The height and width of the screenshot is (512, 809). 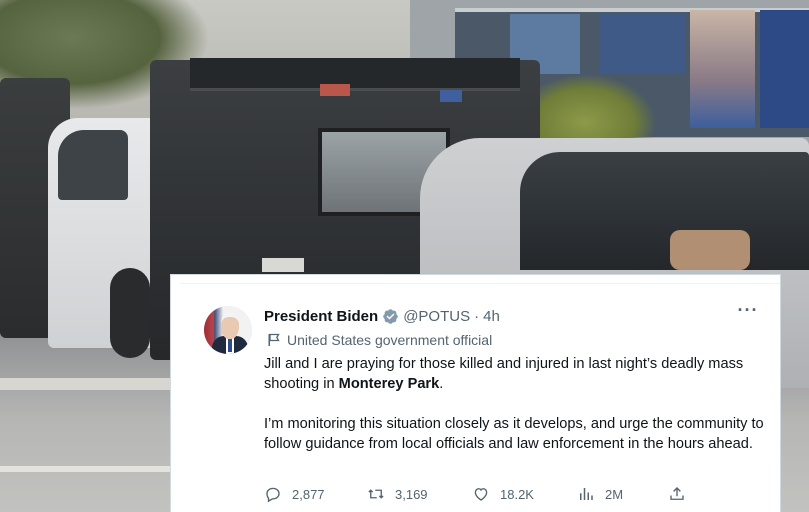 I want to click on views-icon, so click(x=586, y=494).